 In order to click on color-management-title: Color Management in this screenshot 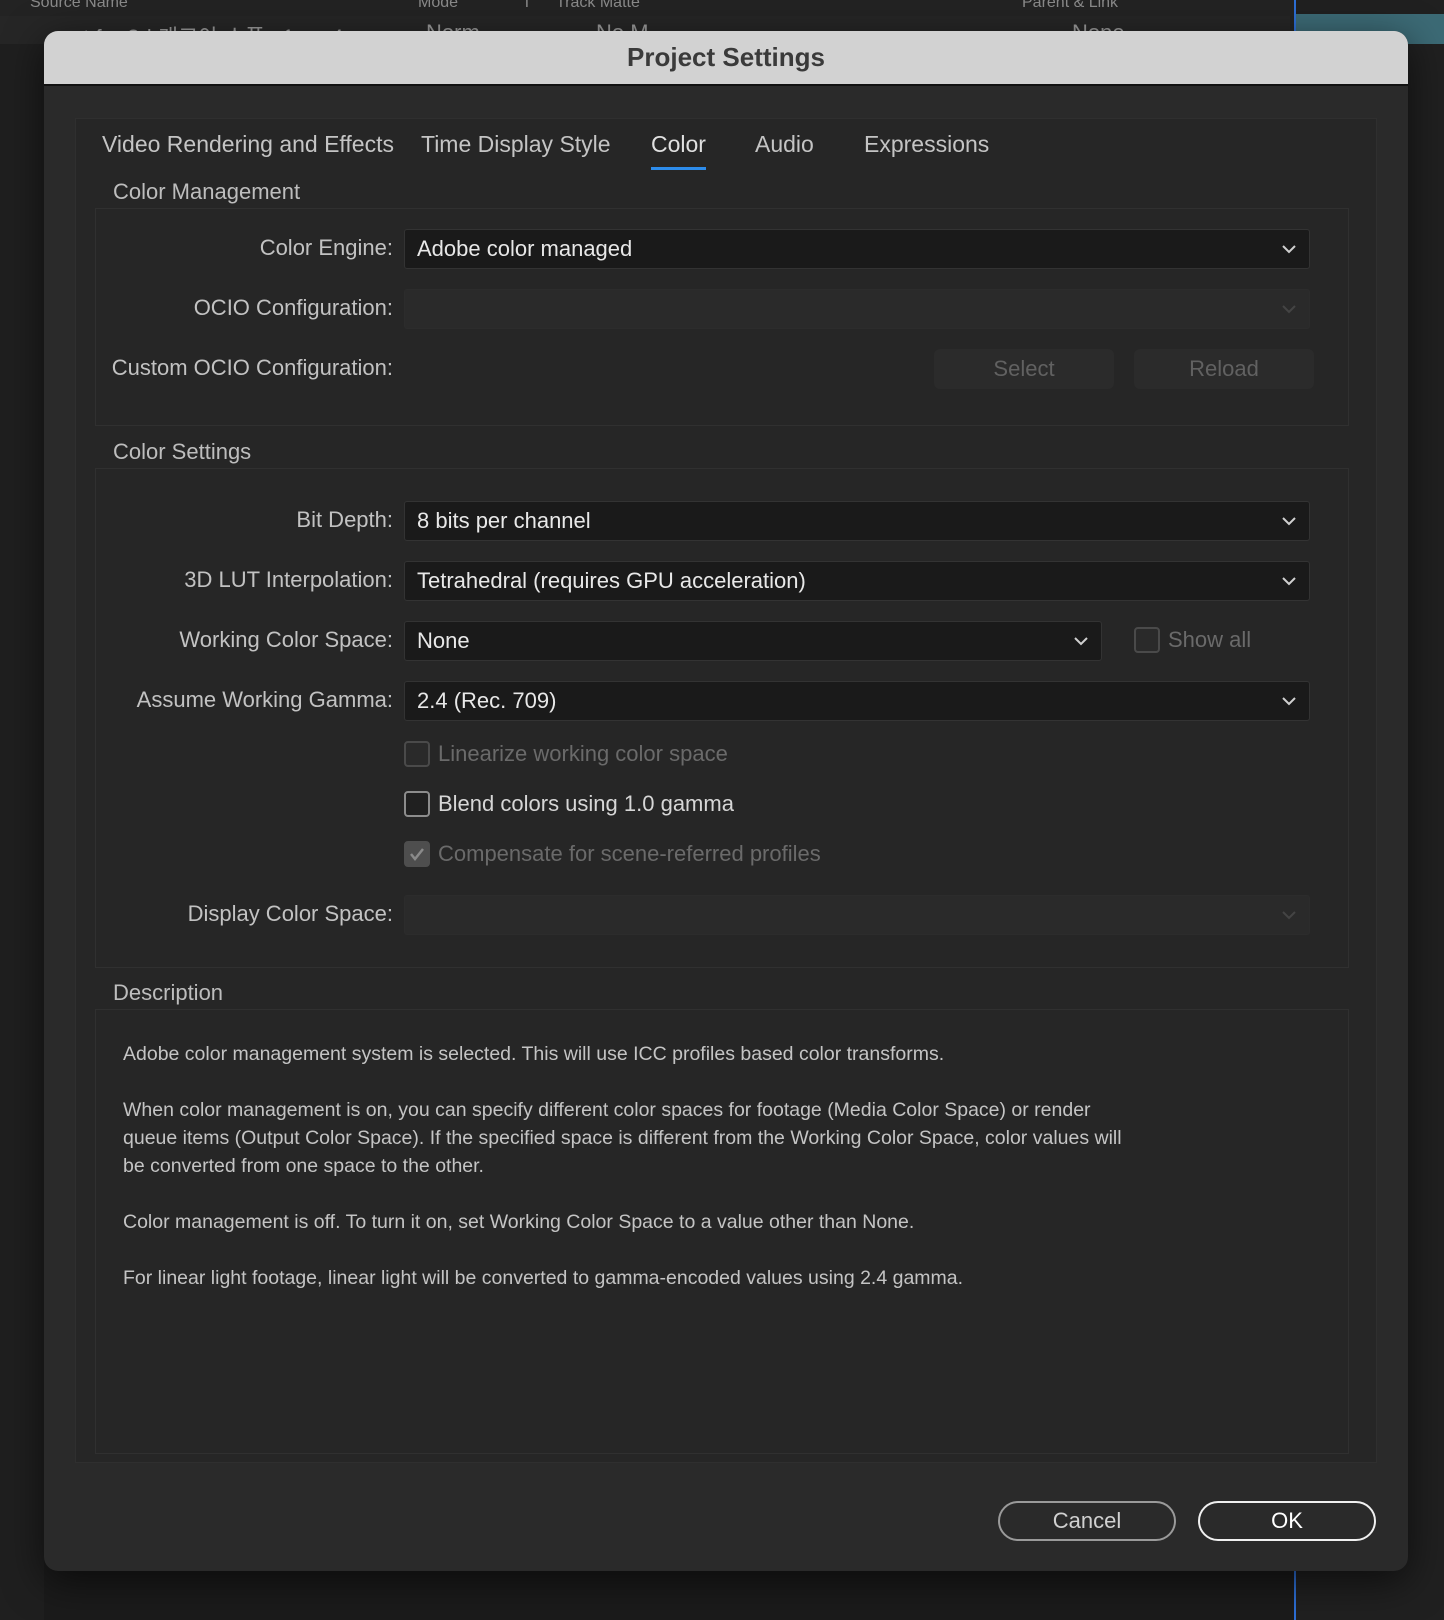, I will do `click(206, 192)`.